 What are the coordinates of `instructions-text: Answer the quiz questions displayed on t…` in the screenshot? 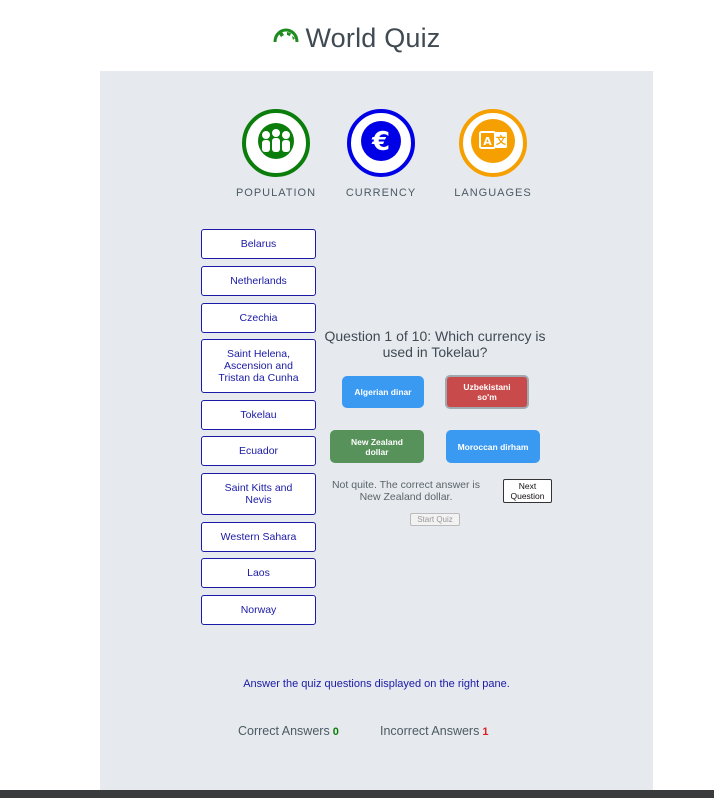 It's located at (376, 684).